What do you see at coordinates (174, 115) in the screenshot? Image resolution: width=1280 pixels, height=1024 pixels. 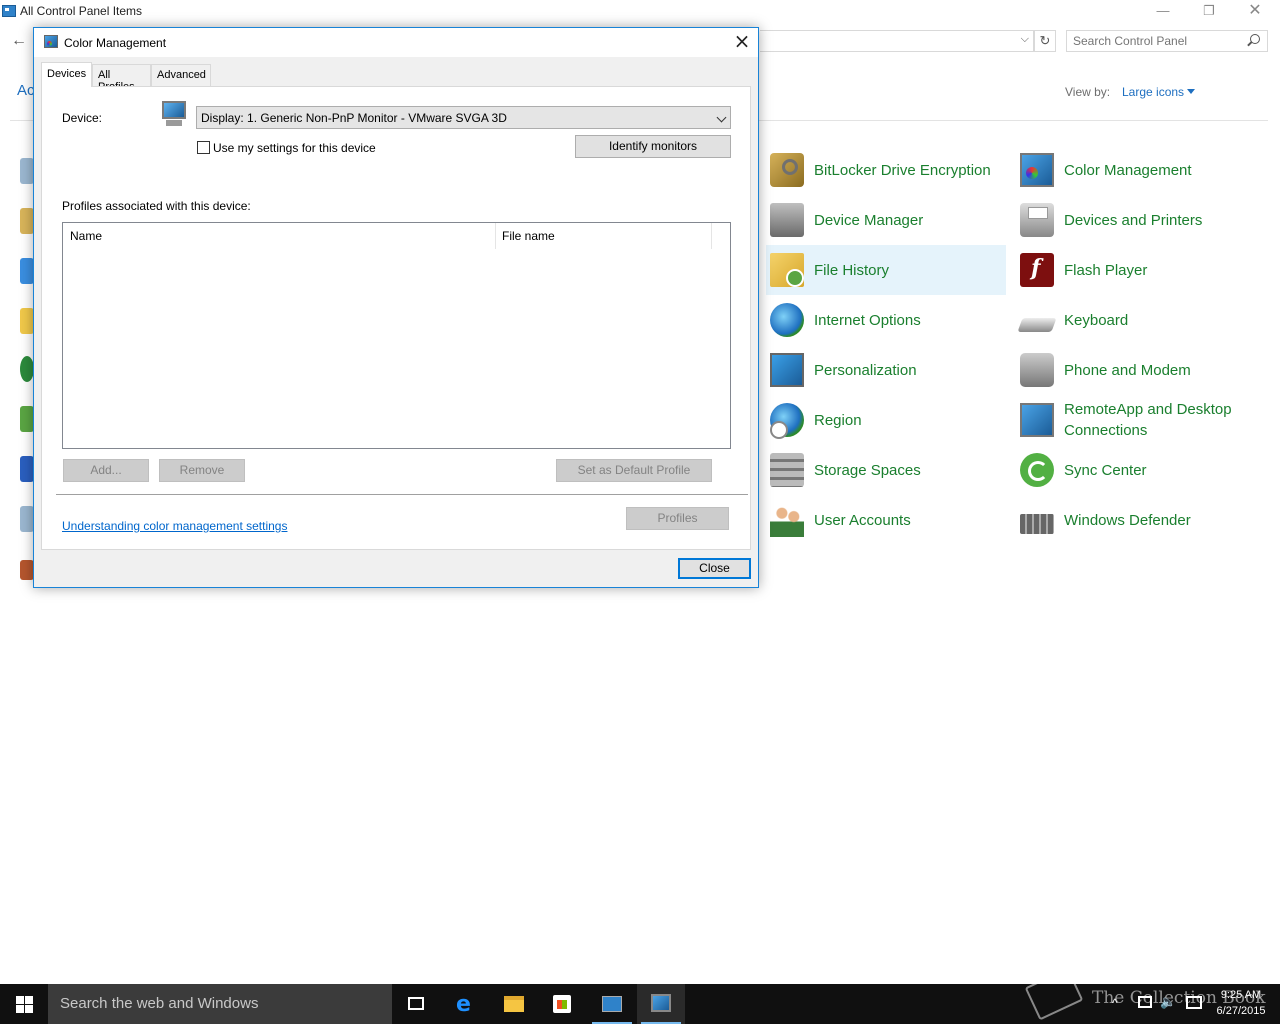 I see `monitor-icon` at bounding box center [174, 115].